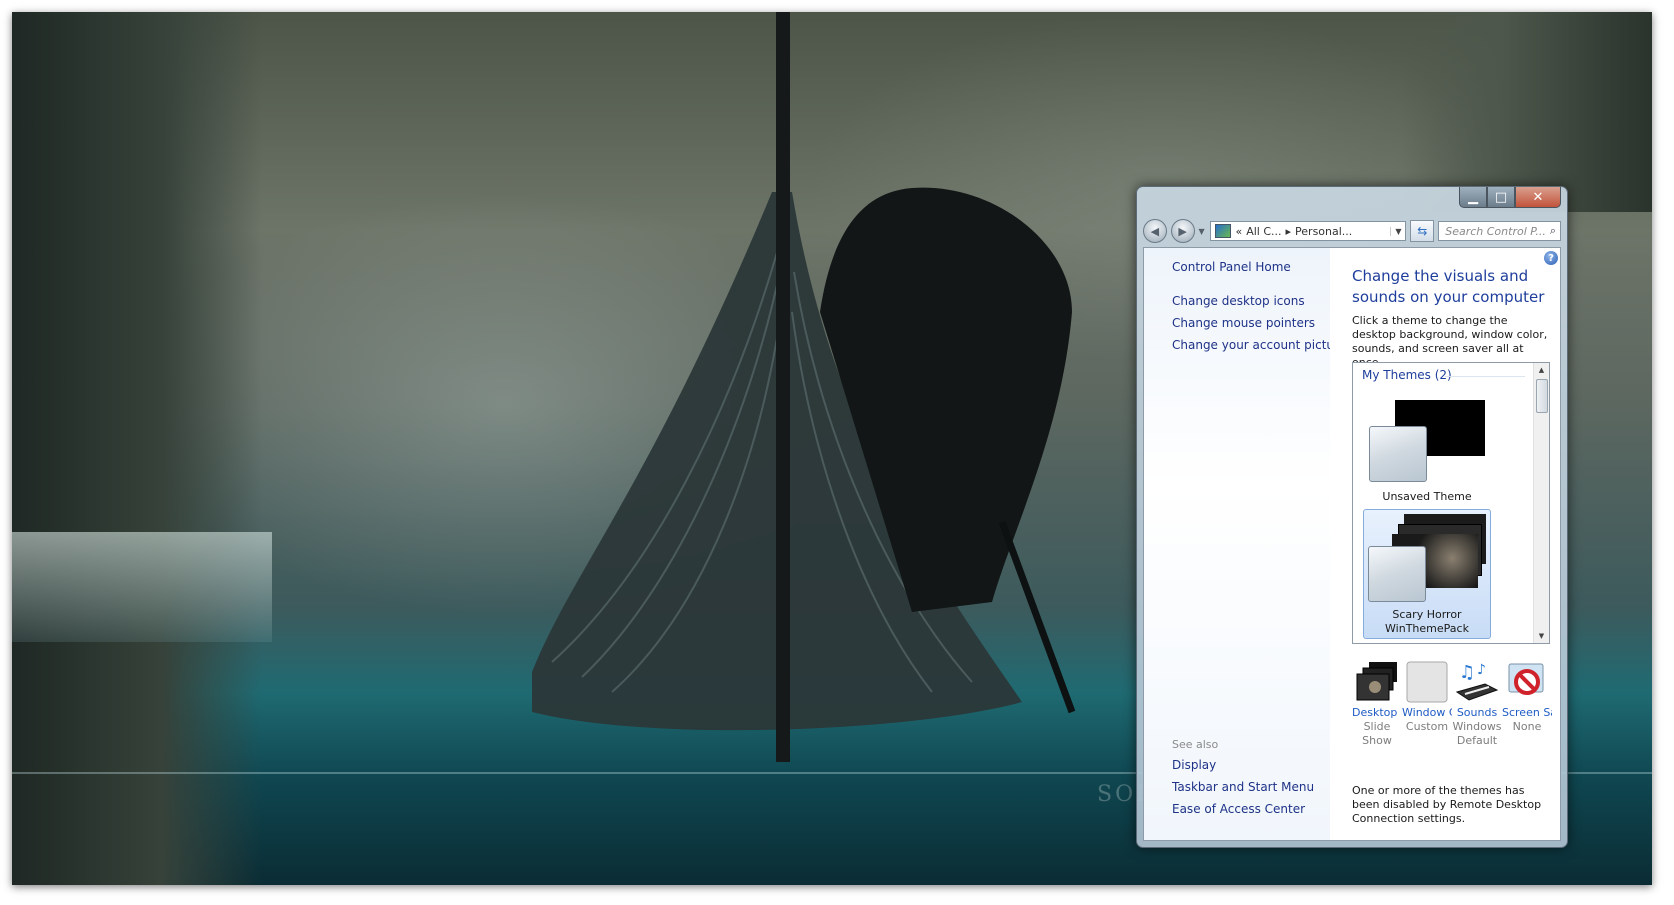 Image resolution: width=1674 pixels, height=905 pixels. I want to click on my-themes-group-label: My Themes (2), so click(1407, 375).